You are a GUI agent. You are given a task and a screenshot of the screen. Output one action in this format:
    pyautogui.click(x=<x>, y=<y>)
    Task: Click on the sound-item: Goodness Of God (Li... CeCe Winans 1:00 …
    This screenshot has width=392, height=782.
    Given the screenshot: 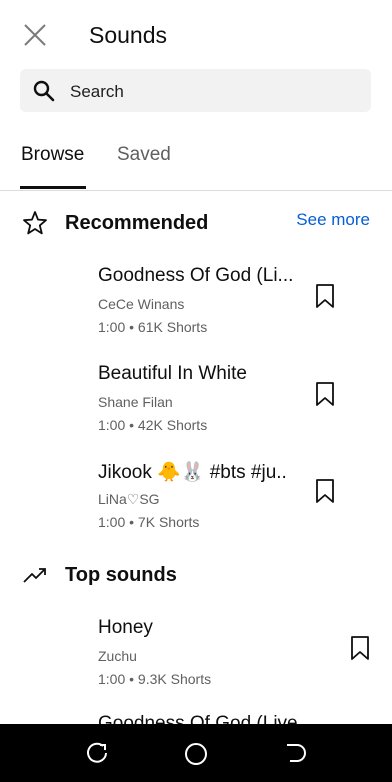 What is the action you would take?
    pyautogui.click(x=196, y=311)
    